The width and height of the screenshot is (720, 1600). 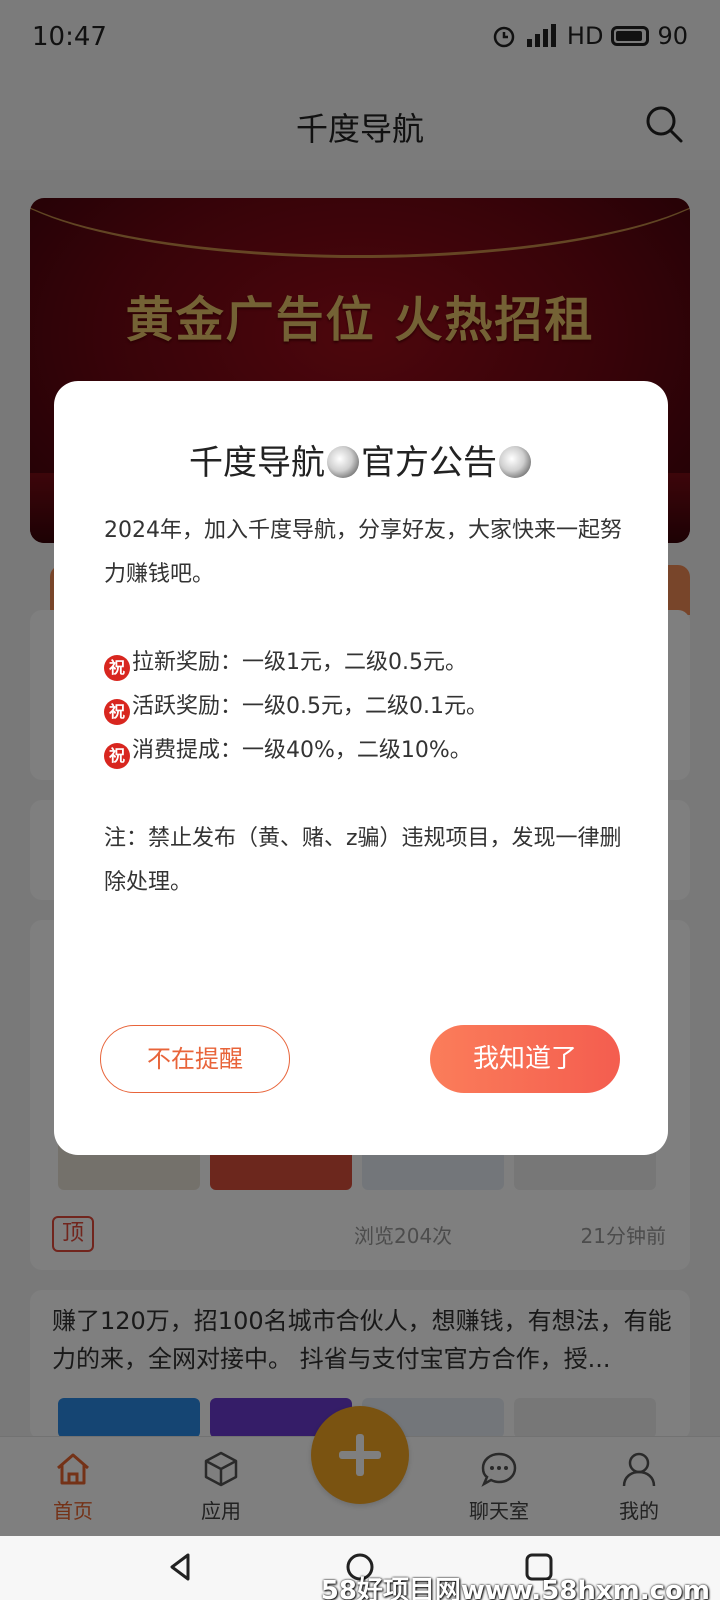 What do you see at coordinates (195, 1059) in the screenshot?
I see `dont-remind-button: 不在提醒` at bounding box center [195, 1059].